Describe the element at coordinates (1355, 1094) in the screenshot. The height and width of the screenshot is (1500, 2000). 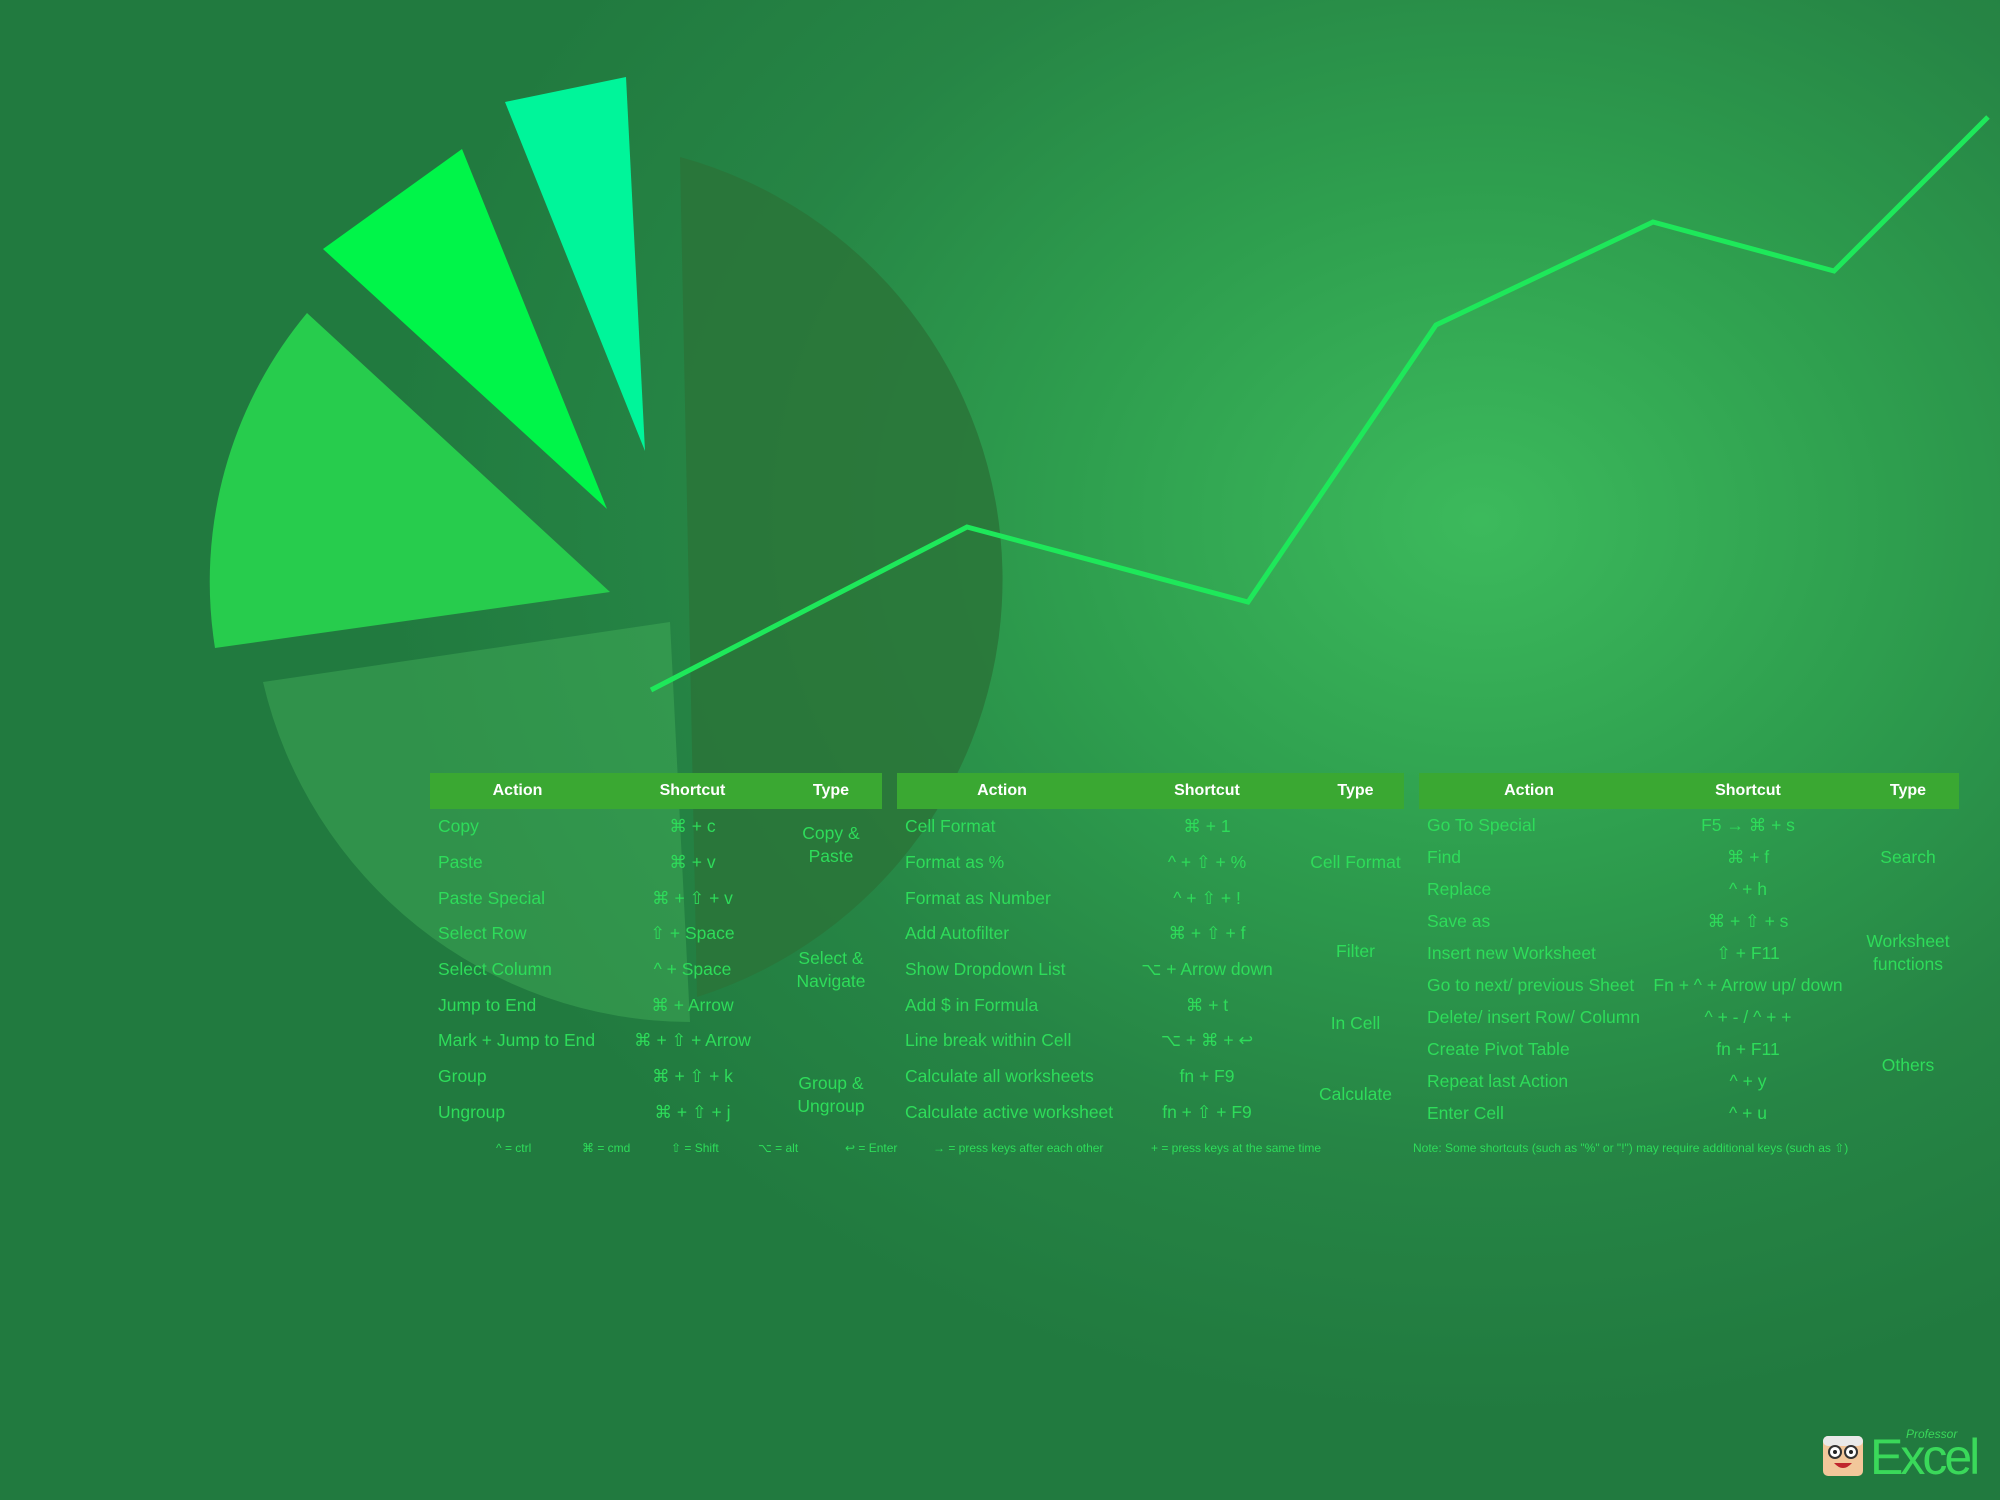
I see `type-cell: Calculate` at that location.